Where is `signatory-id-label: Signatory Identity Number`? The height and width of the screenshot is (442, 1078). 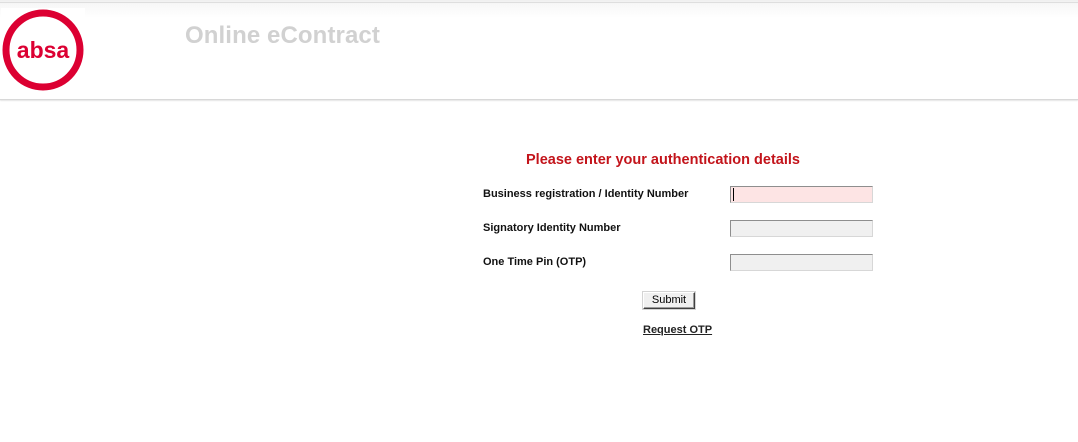 signatory-id-label: Signatory Identity Number is located at coordinates (552, 228).